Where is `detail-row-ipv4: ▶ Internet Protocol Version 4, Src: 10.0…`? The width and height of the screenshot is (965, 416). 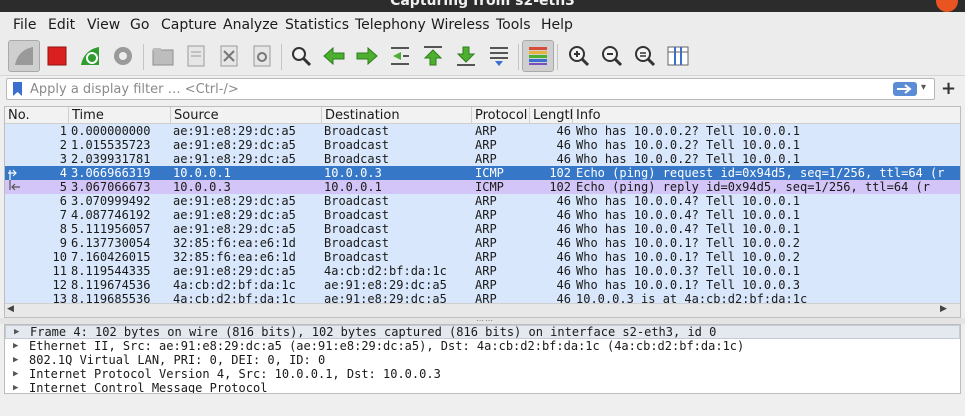
detail-row-ipv4: ▶ Internet Protocol Version 4, Src: 10.0… is located at coordinates (482, 374).